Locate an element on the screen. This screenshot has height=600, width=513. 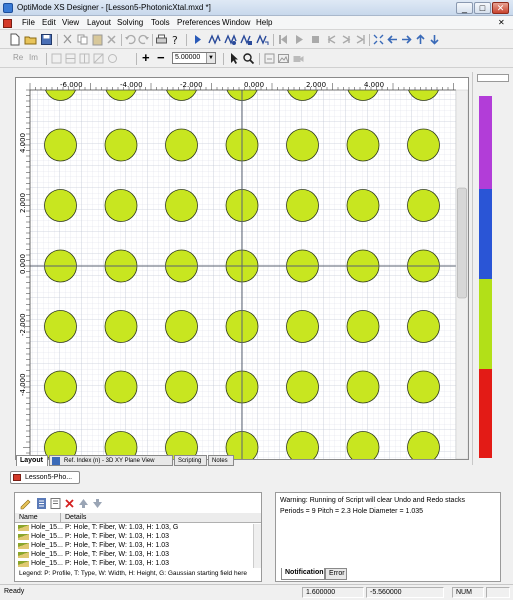
menu-help: Help is located at coordinates (264, 22).